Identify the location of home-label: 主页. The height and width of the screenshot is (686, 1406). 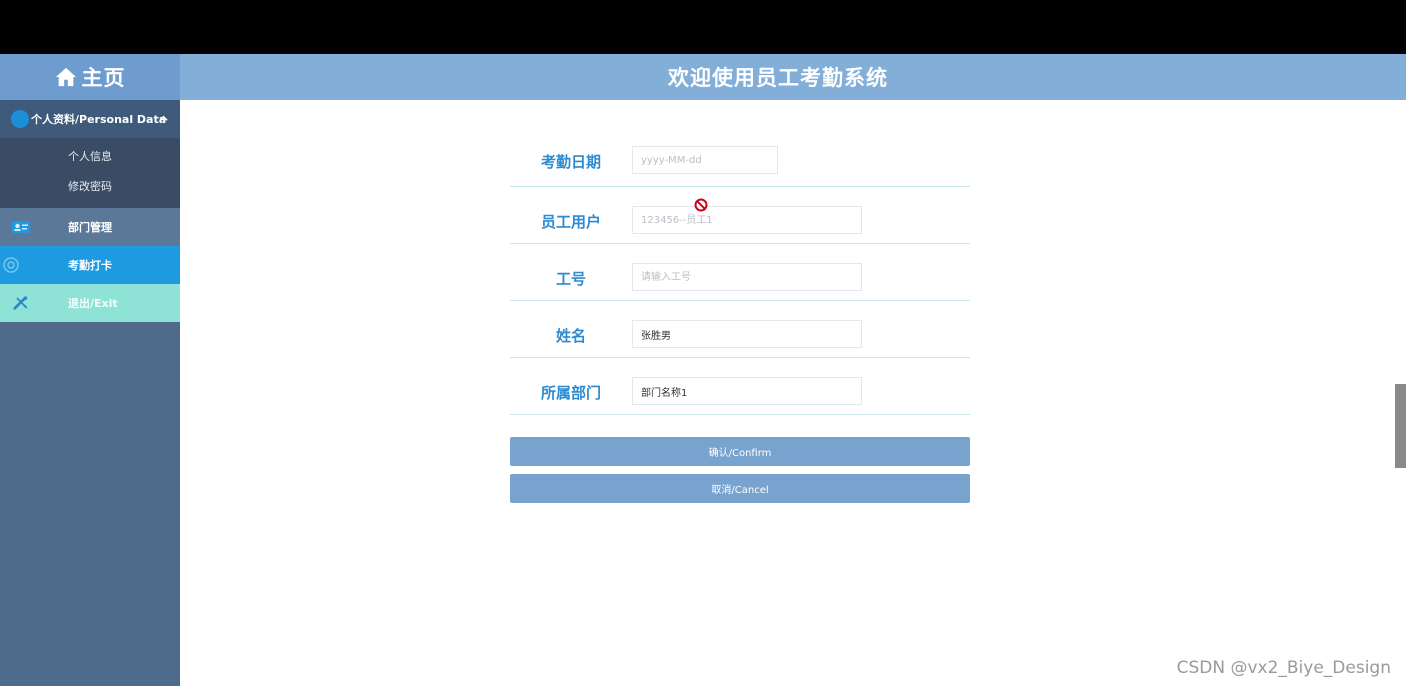
(103, 78).